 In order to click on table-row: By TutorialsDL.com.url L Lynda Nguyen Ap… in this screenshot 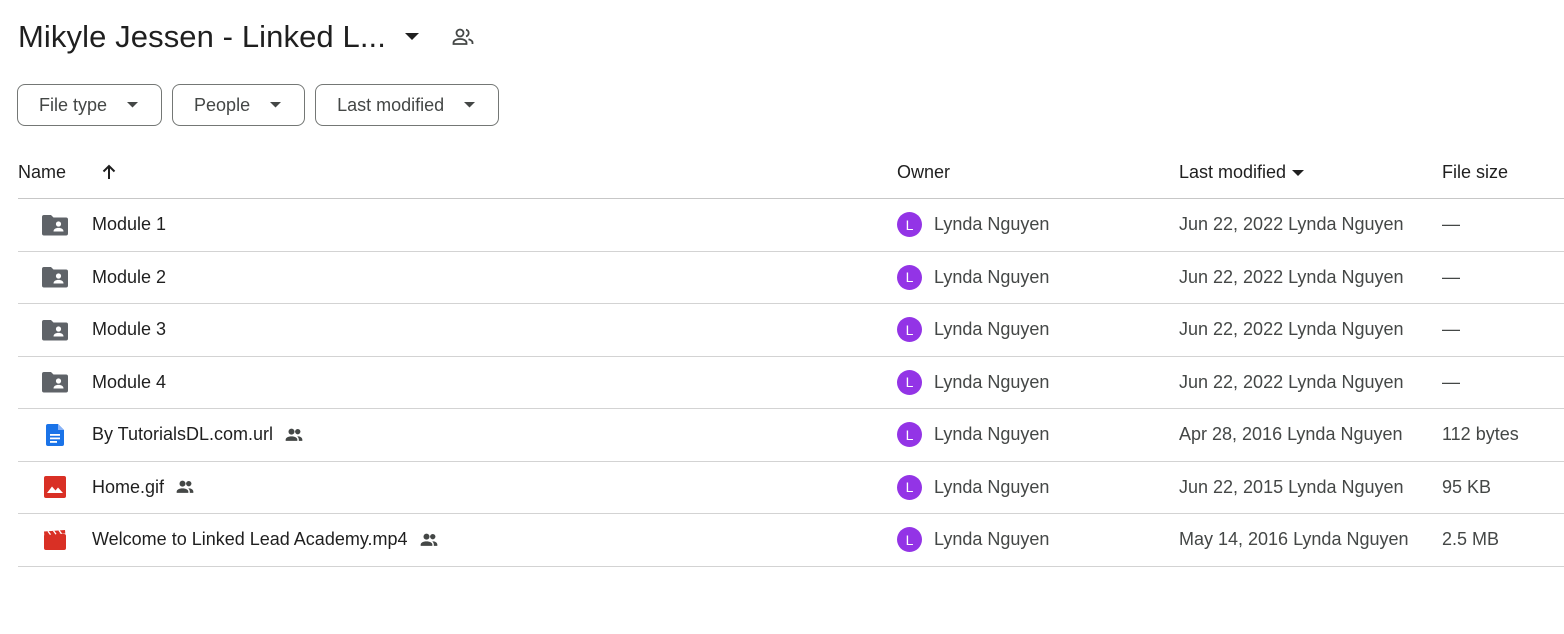, I will do `click(791, 435)`.